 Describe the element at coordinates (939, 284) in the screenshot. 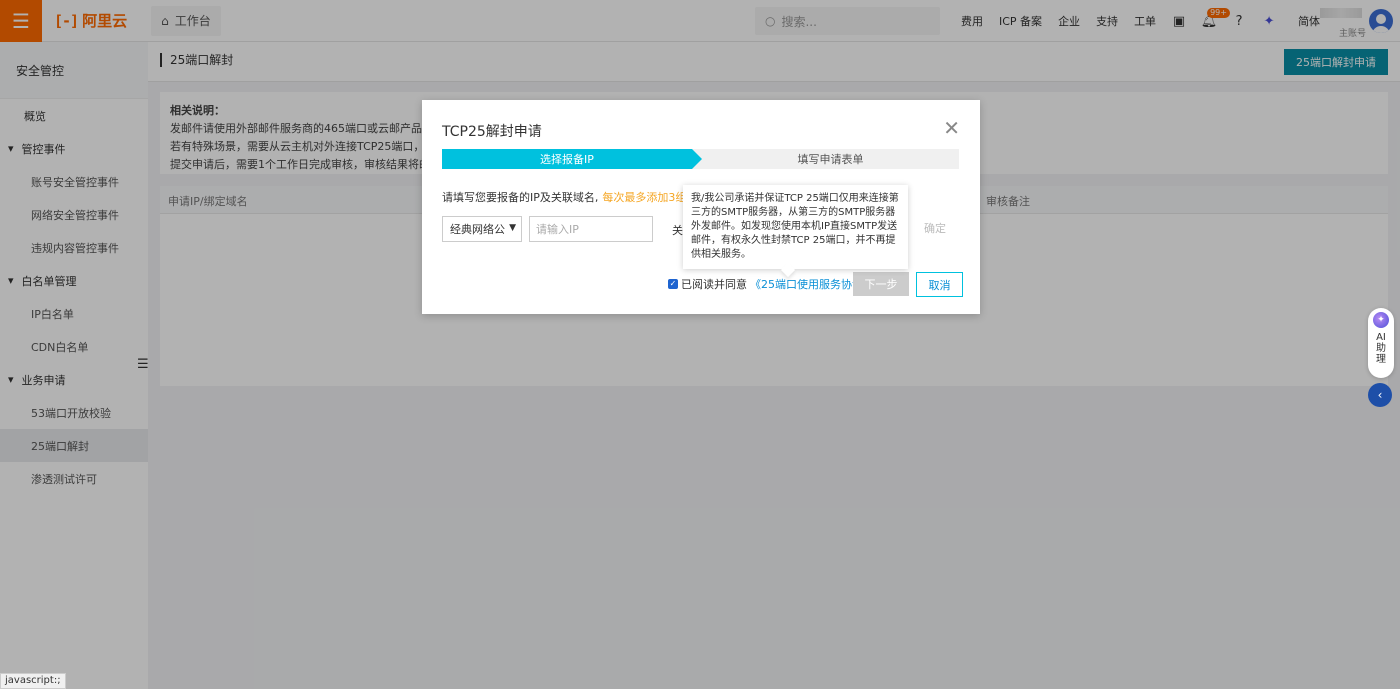

I see `cancel-button: 取消` at that location.